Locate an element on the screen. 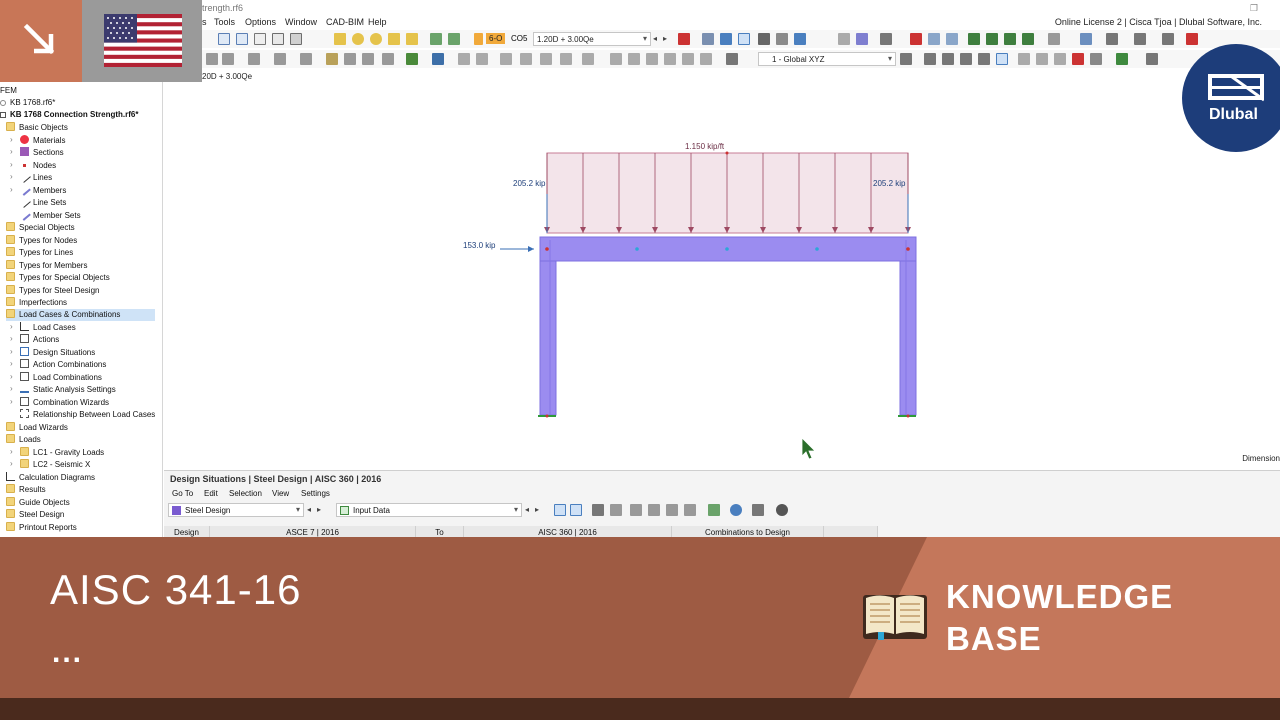 The image size is (1280, 720). panel-menu-view: View is located at coordinates (280, 493).